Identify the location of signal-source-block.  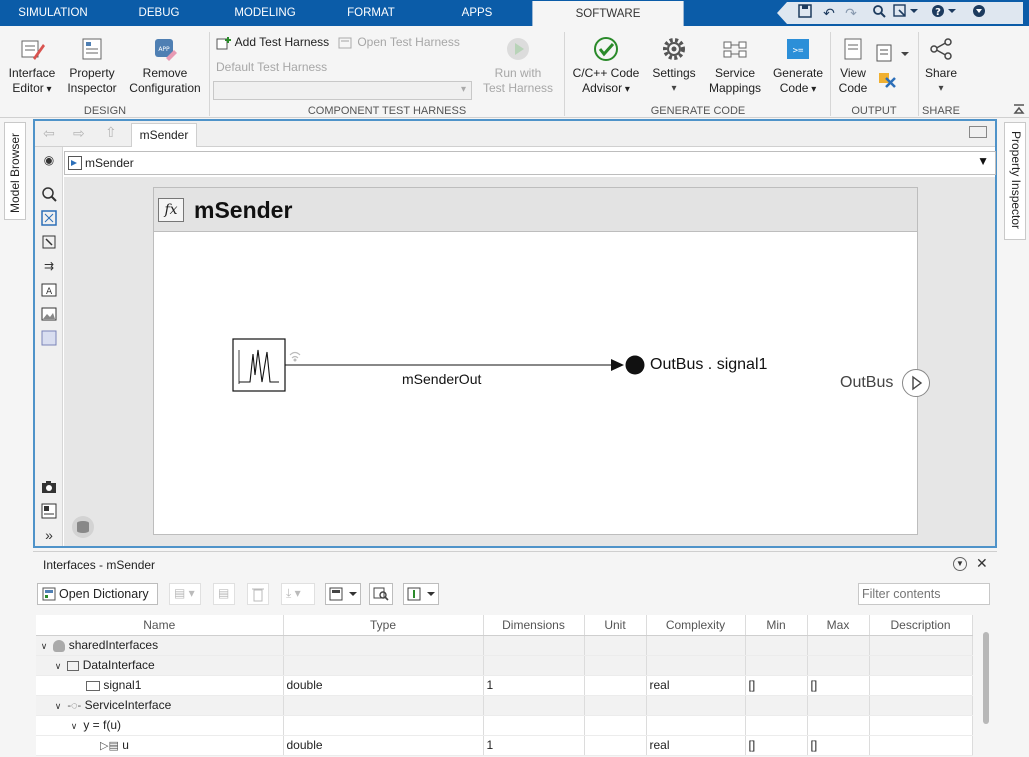
(259, 365).